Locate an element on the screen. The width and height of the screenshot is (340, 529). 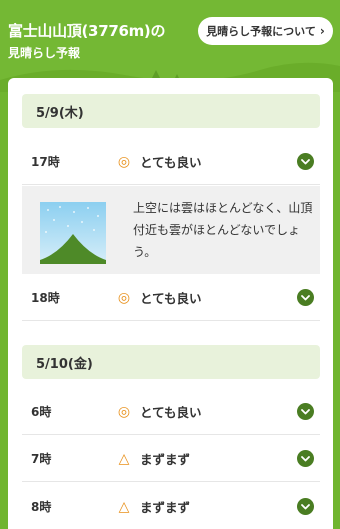
mountain-clear-sky-image is located at coordinates (73, 233).